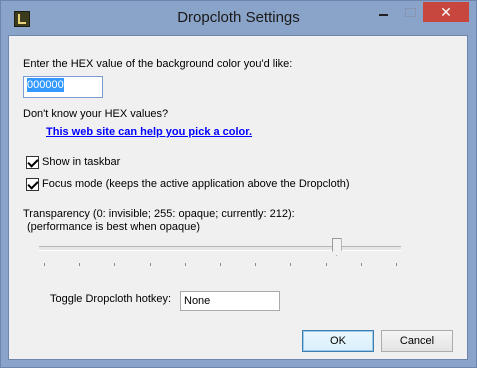 The image size is (477, 374). Describe the element at coordinates (220, 248) in the screenshot. I see `slider-track` at that location.